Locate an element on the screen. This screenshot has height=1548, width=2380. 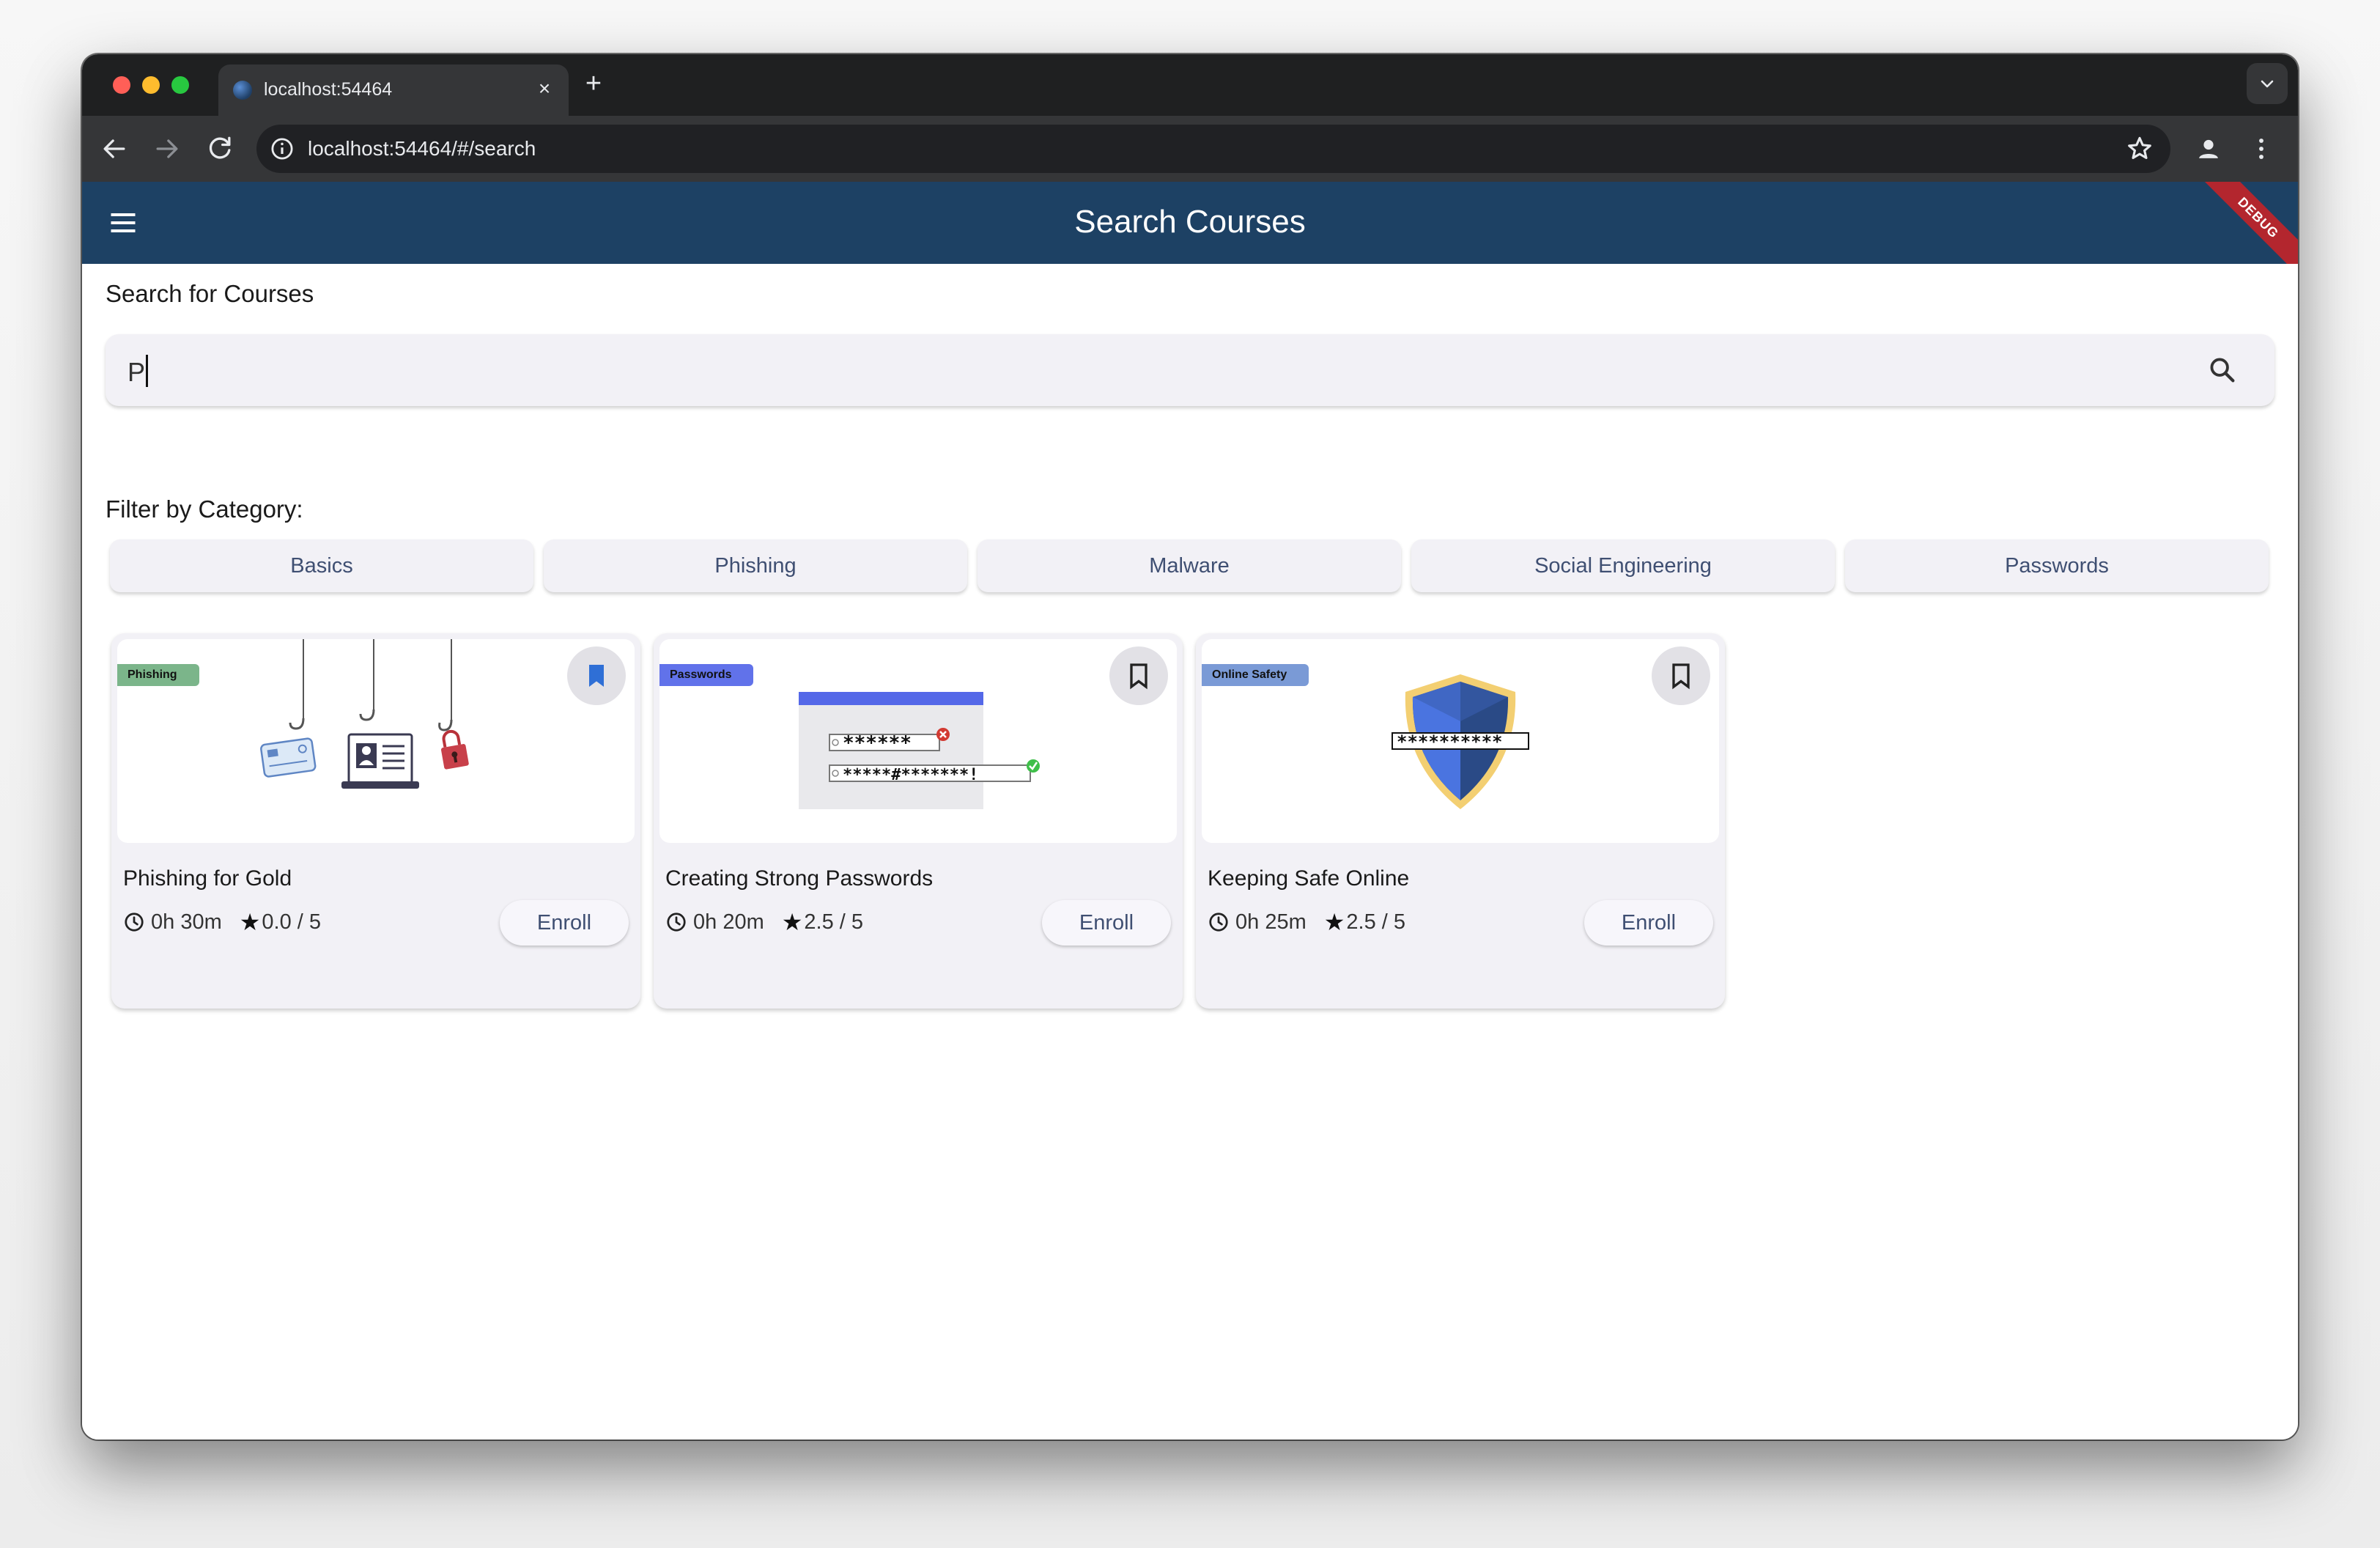
bookmark-star-icon is located at coordinates (2140, 149).